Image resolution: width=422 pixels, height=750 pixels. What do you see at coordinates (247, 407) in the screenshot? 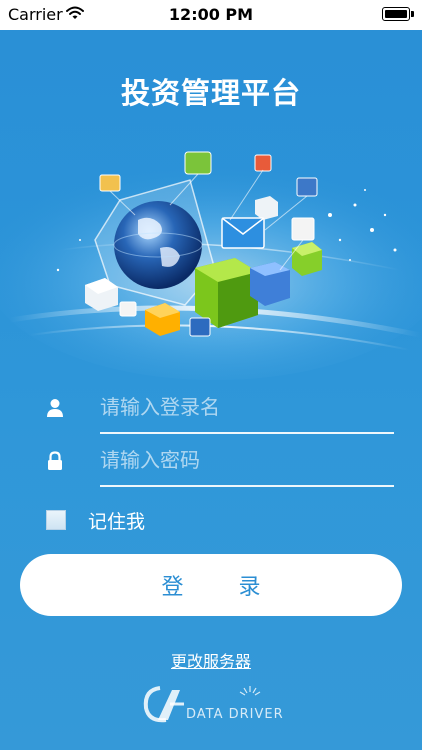
I see `username-input` at bounding box center [247, 407].